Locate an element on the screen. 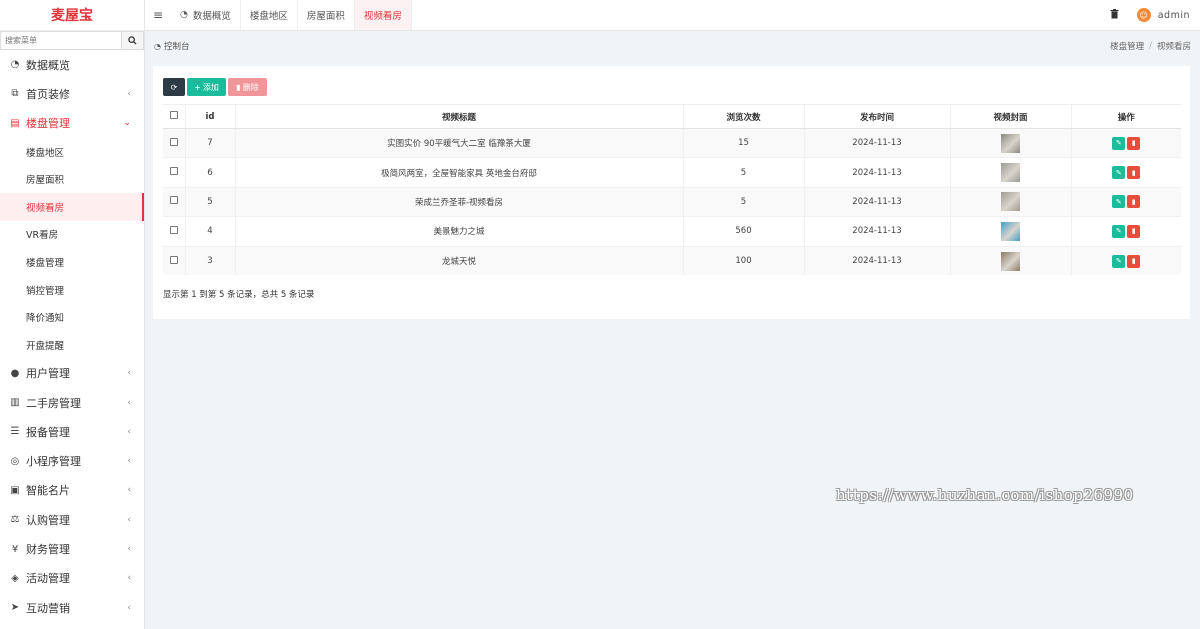 The height and width of the screenshot is (629, 1200). sidebar-item-label: 用户管理 is located at coordinates (48, 374).